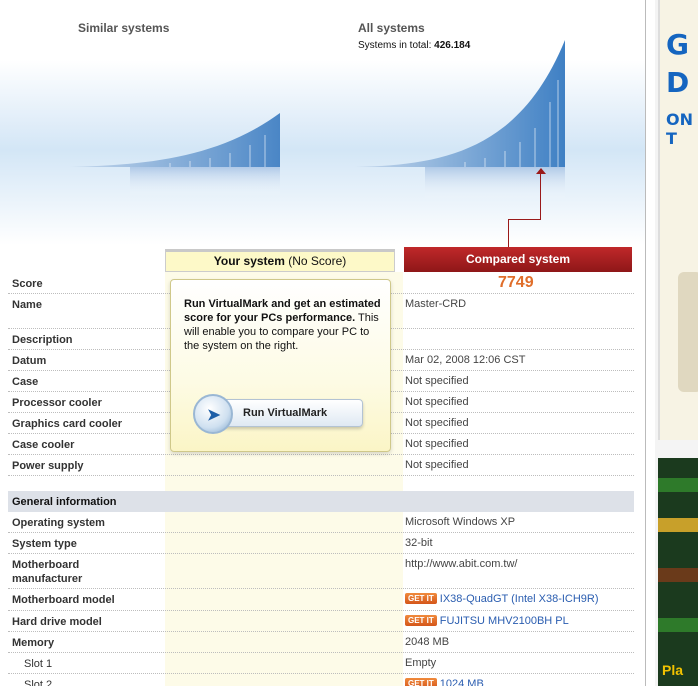 This screenshot has height=686, width=698. What do you see at coordinates (33, 643) in the screenshot?
I see `memory-label: Memory` at bounding box center [33, 643].